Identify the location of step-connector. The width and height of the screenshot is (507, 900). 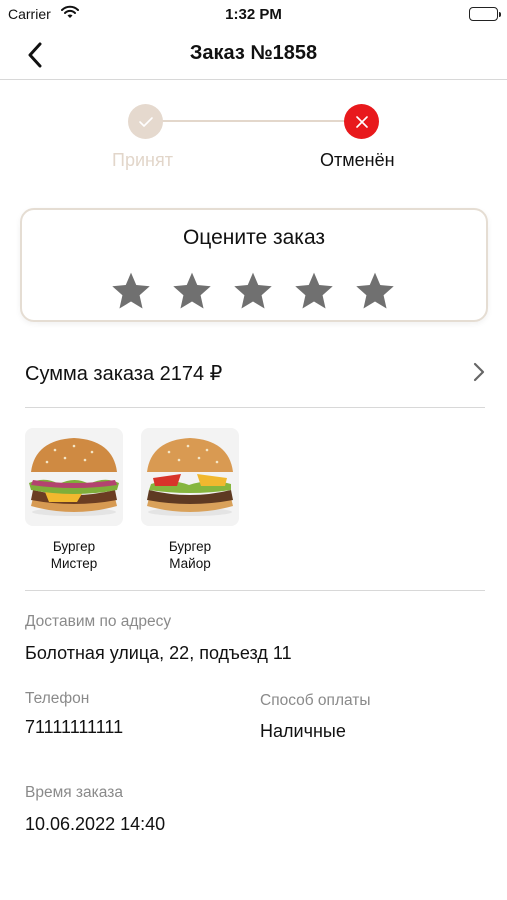
(254, 121).